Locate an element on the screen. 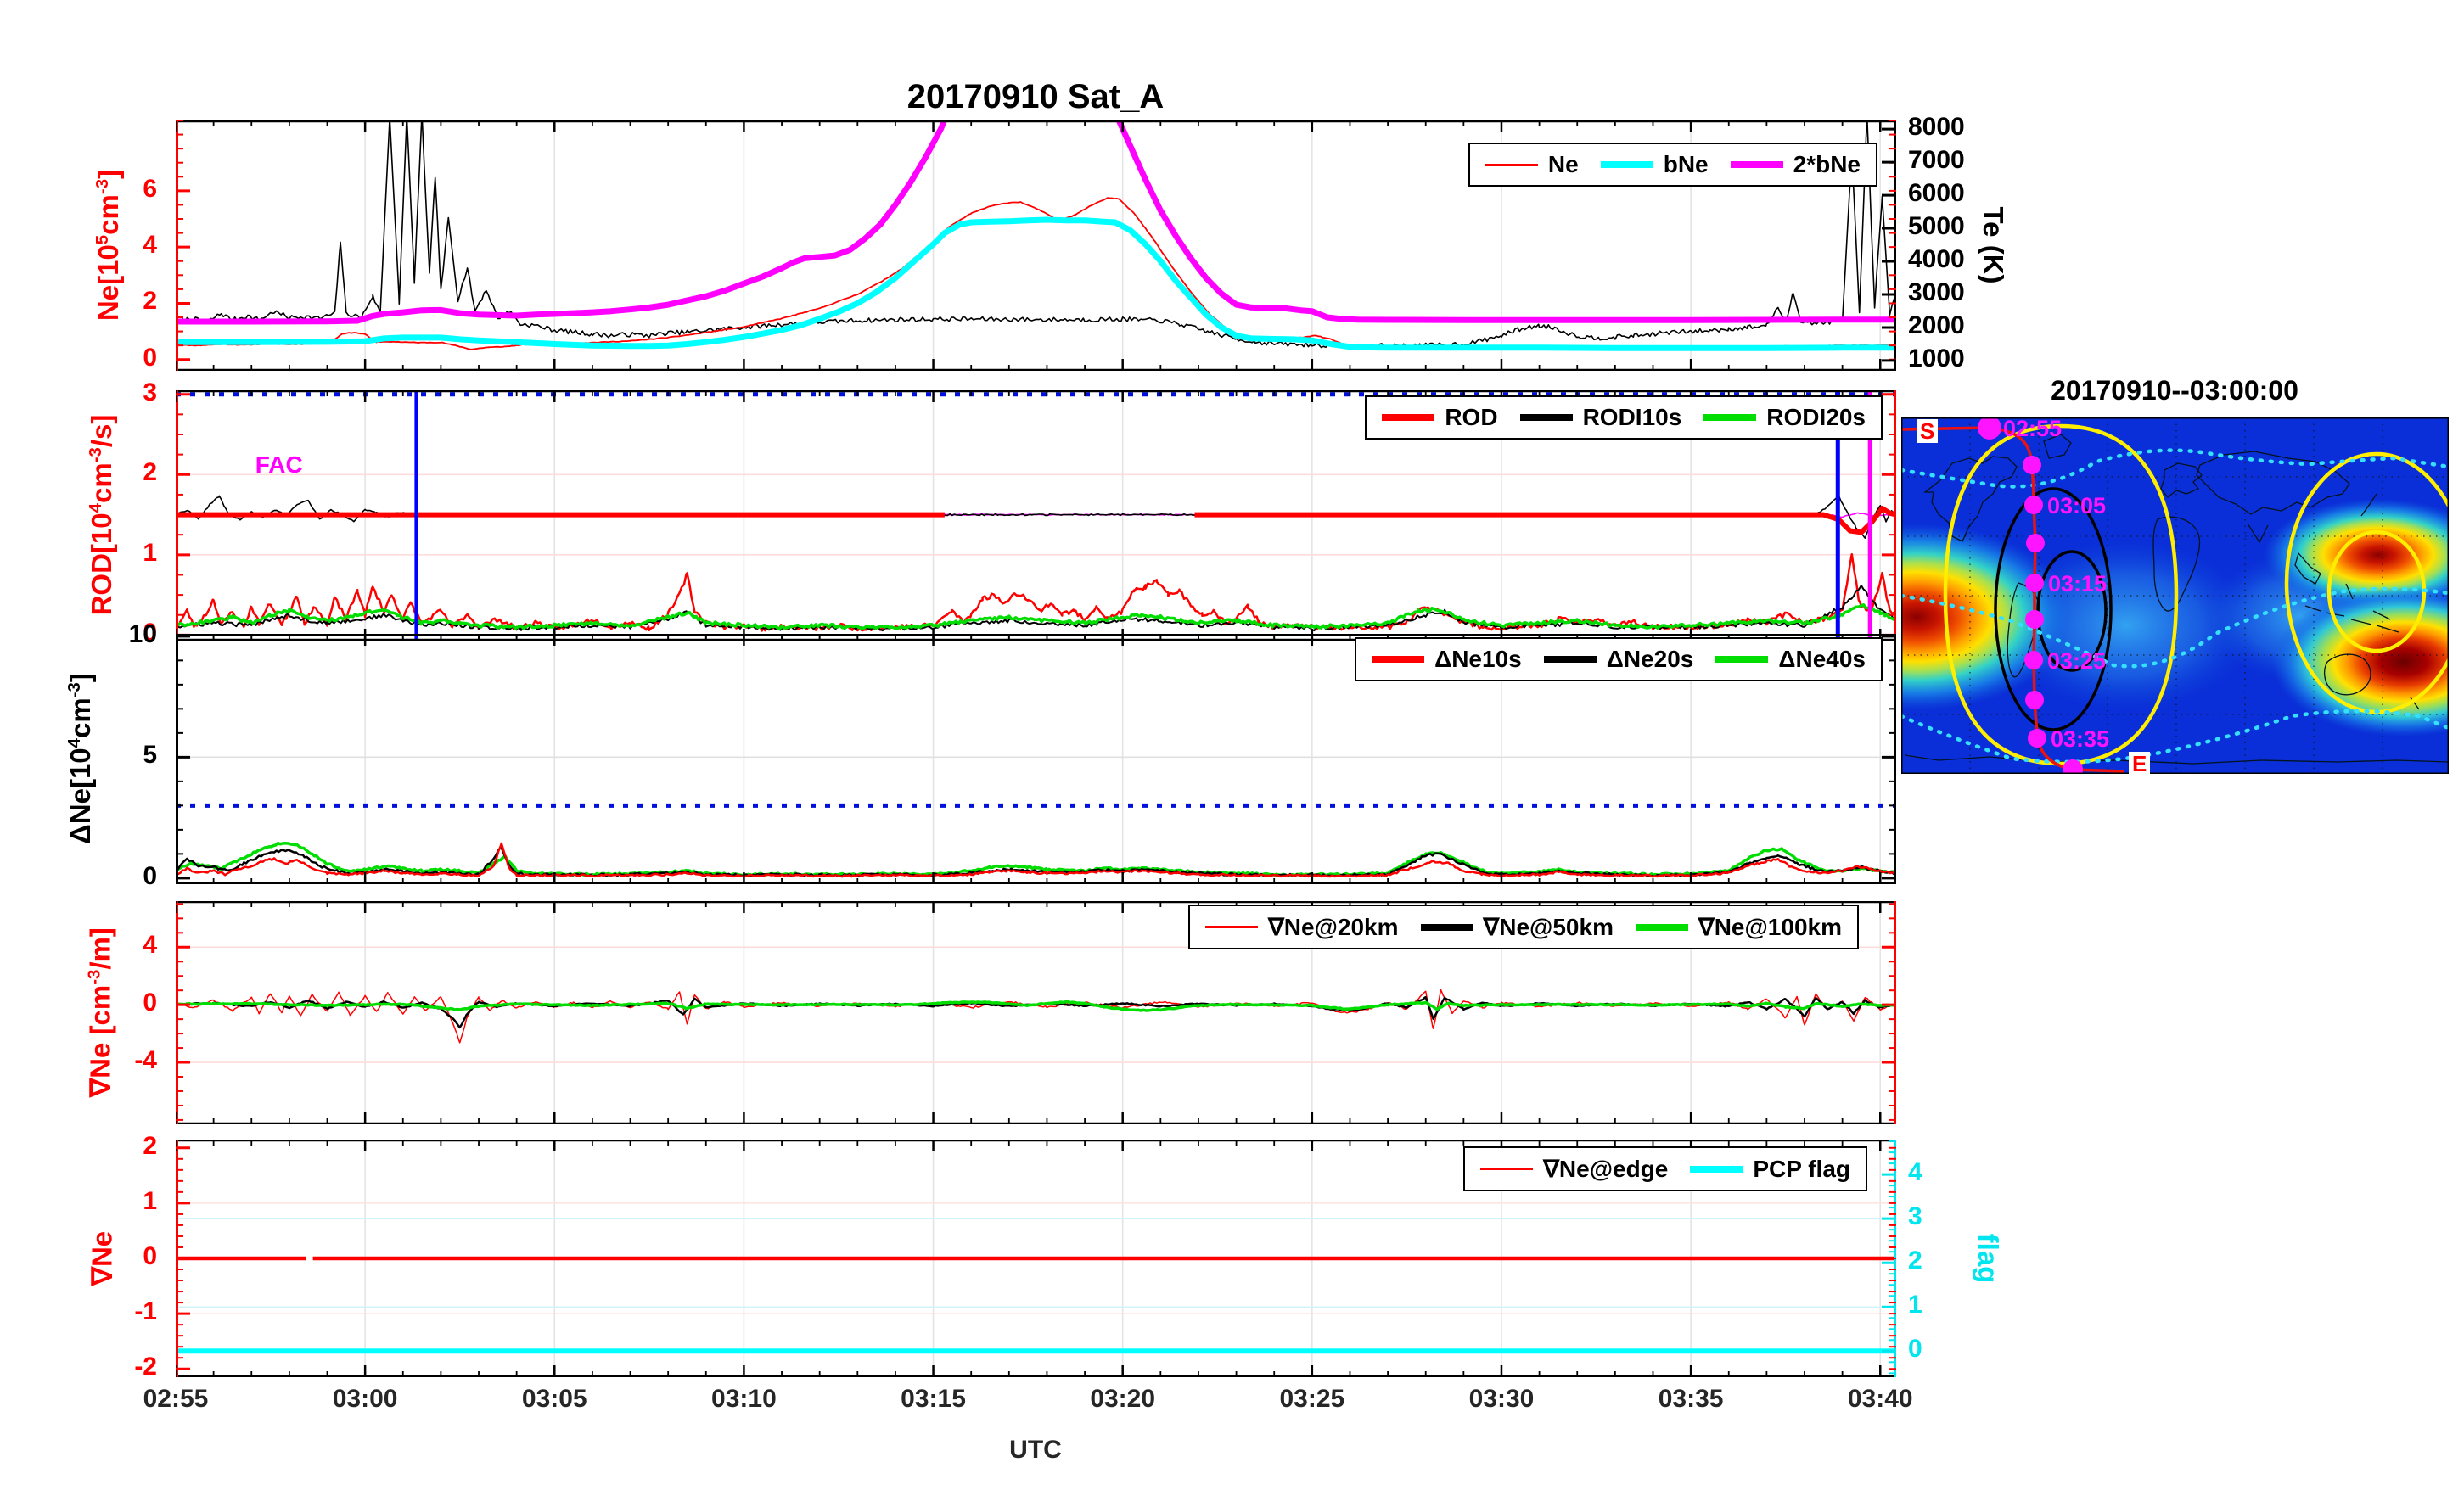 The image size is (2464, 1490). y-tick-label-right: 0 is located at coordinates (1915, 1349).